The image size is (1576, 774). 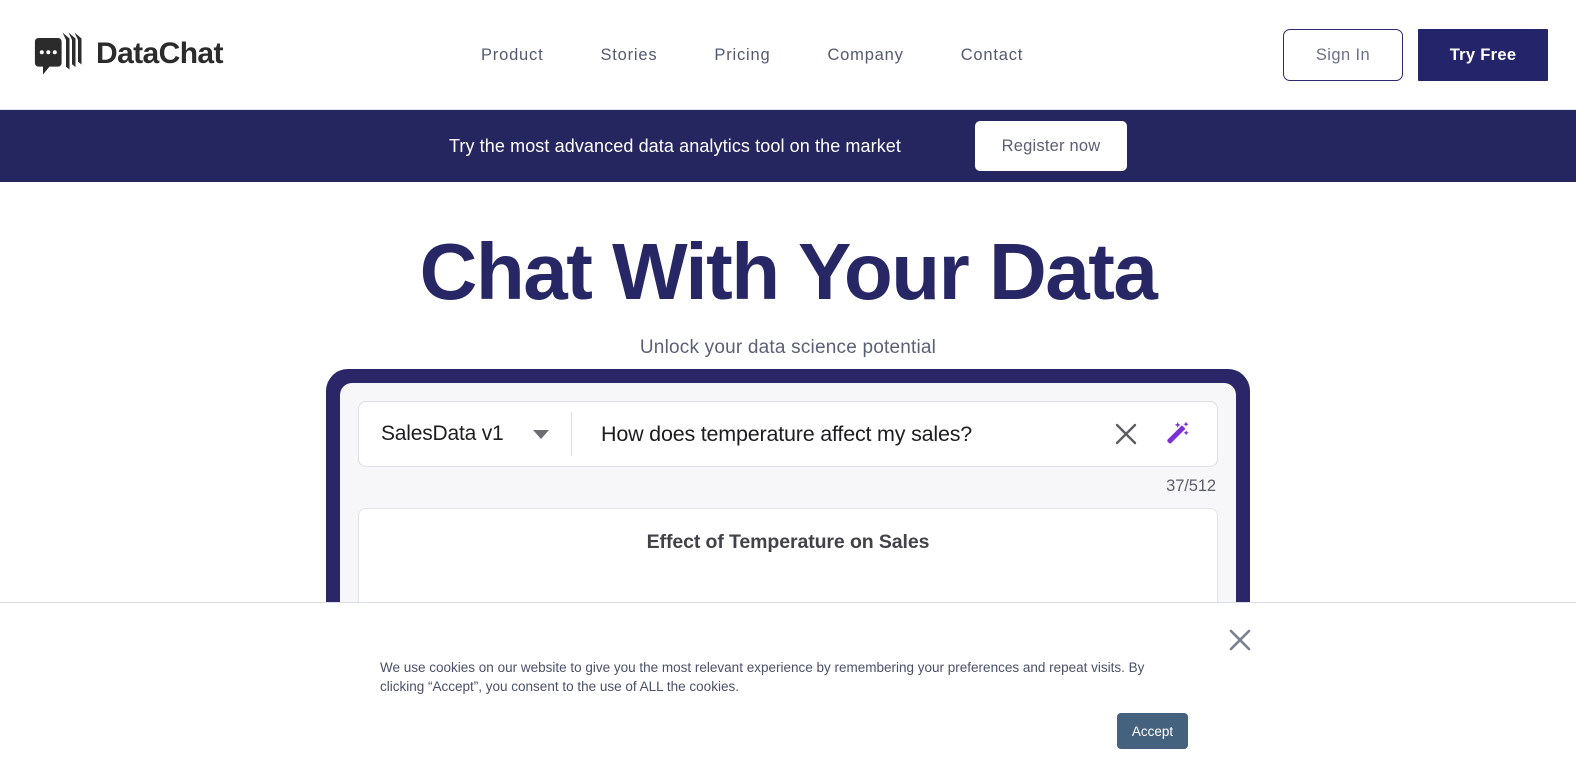 I want to click on try-free-button: Try Free, so click(x=1483, y=55).